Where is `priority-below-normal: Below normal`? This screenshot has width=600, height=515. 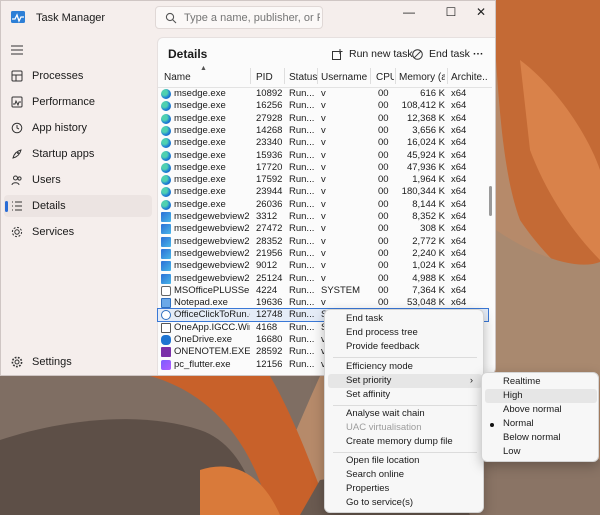
priority-below-normal: Below normal is located at coordinates (532, 438).